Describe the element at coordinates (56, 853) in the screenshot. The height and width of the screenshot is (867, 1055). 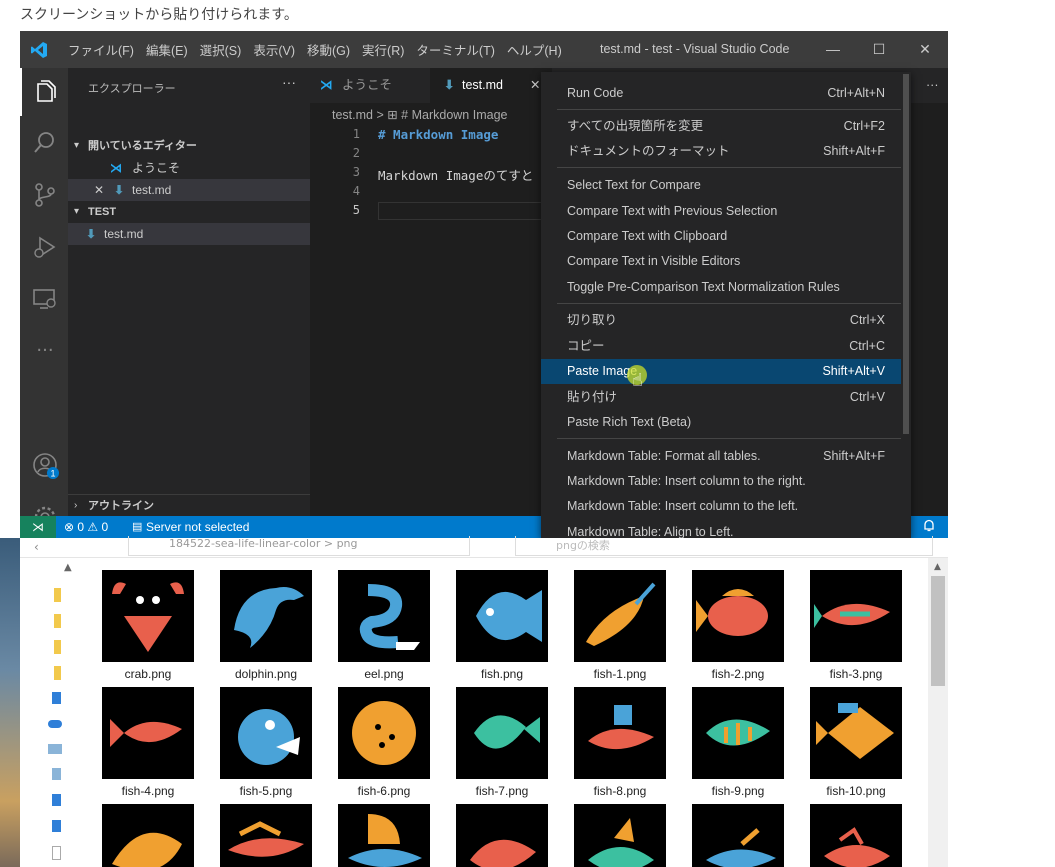
I see `file-icon` at that location.